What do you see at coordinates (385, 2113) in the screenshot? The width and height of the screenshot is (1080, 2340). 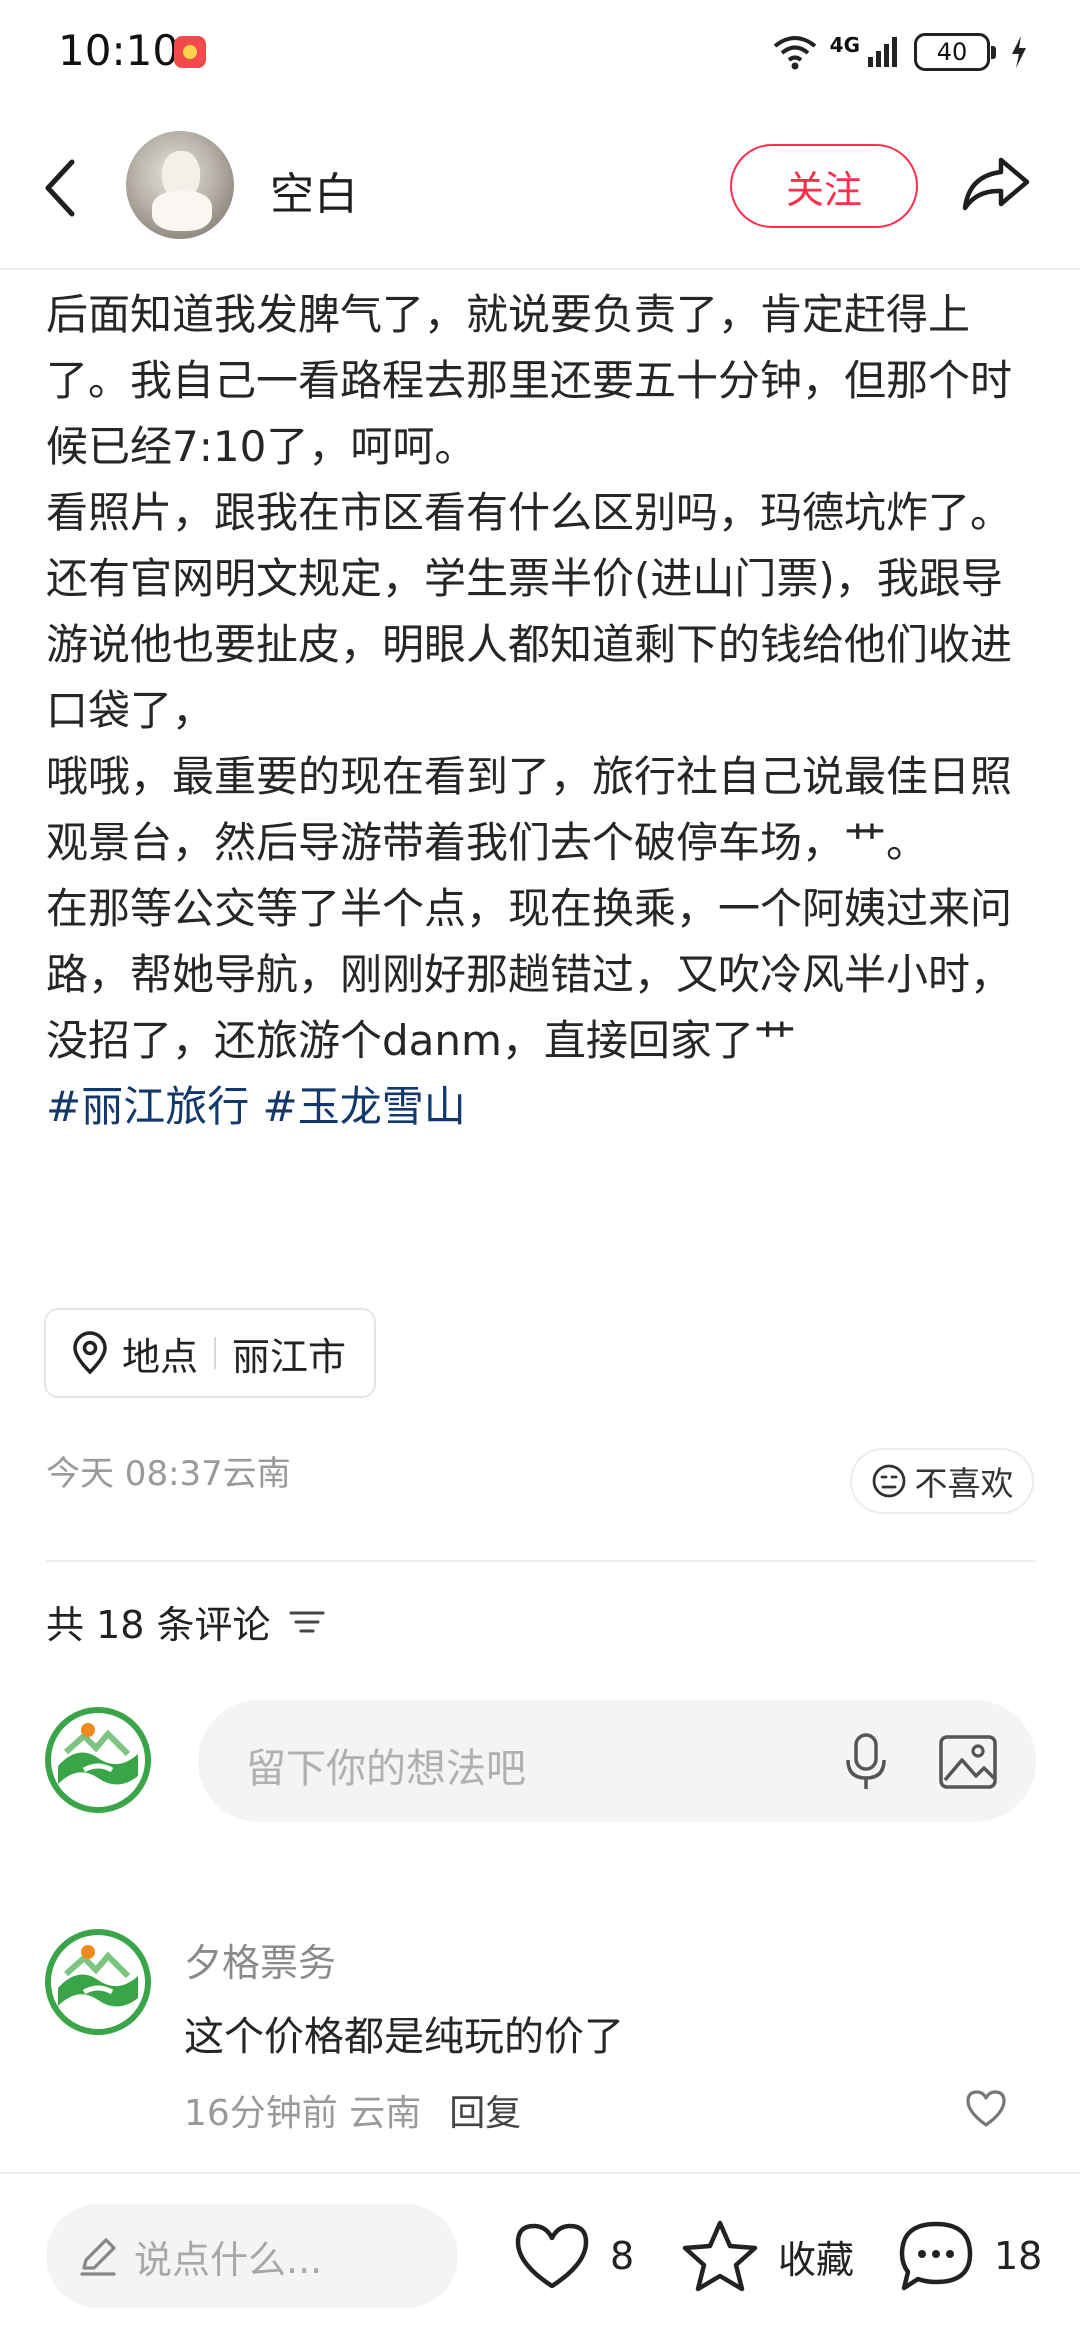 I see `comment-region: 云南` at bounding box center [385, 2113].